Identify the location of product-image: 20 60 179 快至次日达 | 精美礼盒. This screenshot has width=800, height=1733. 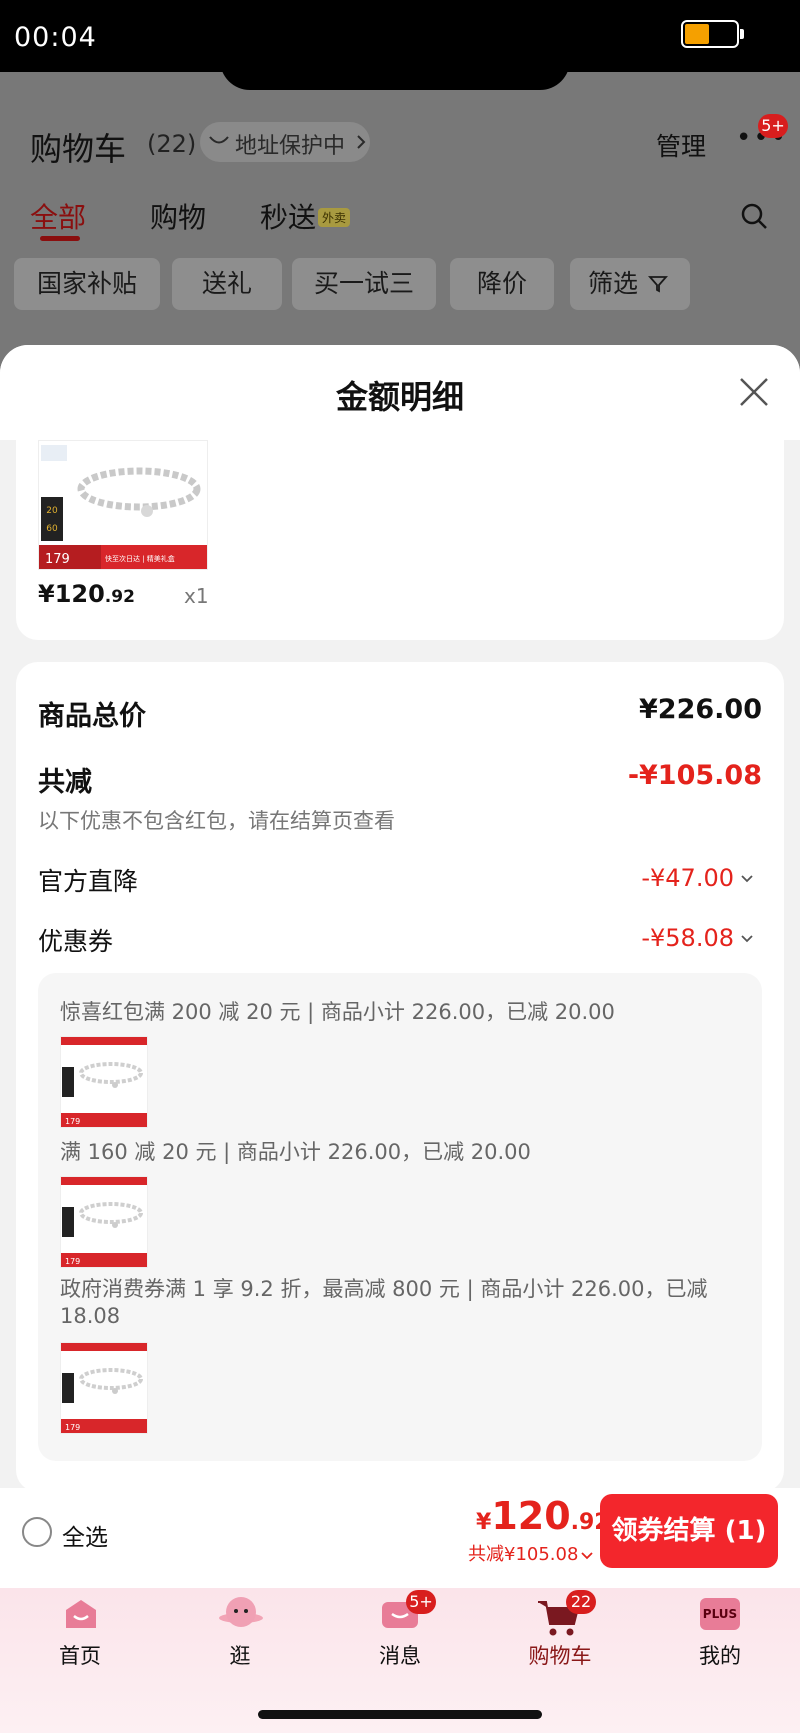
(123, 505).